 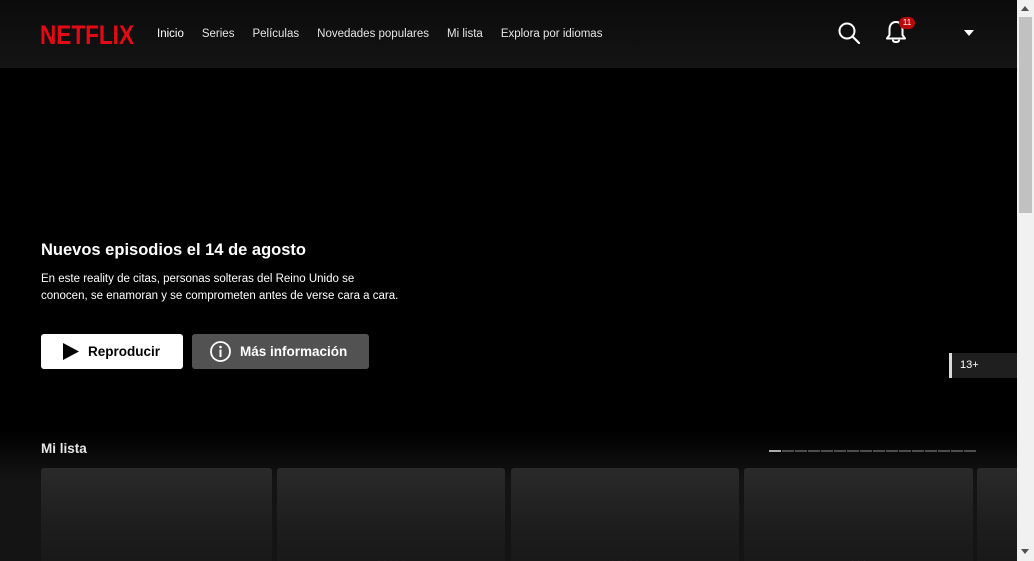 I want to click on title-card-partial, so click(x=997, y=514).